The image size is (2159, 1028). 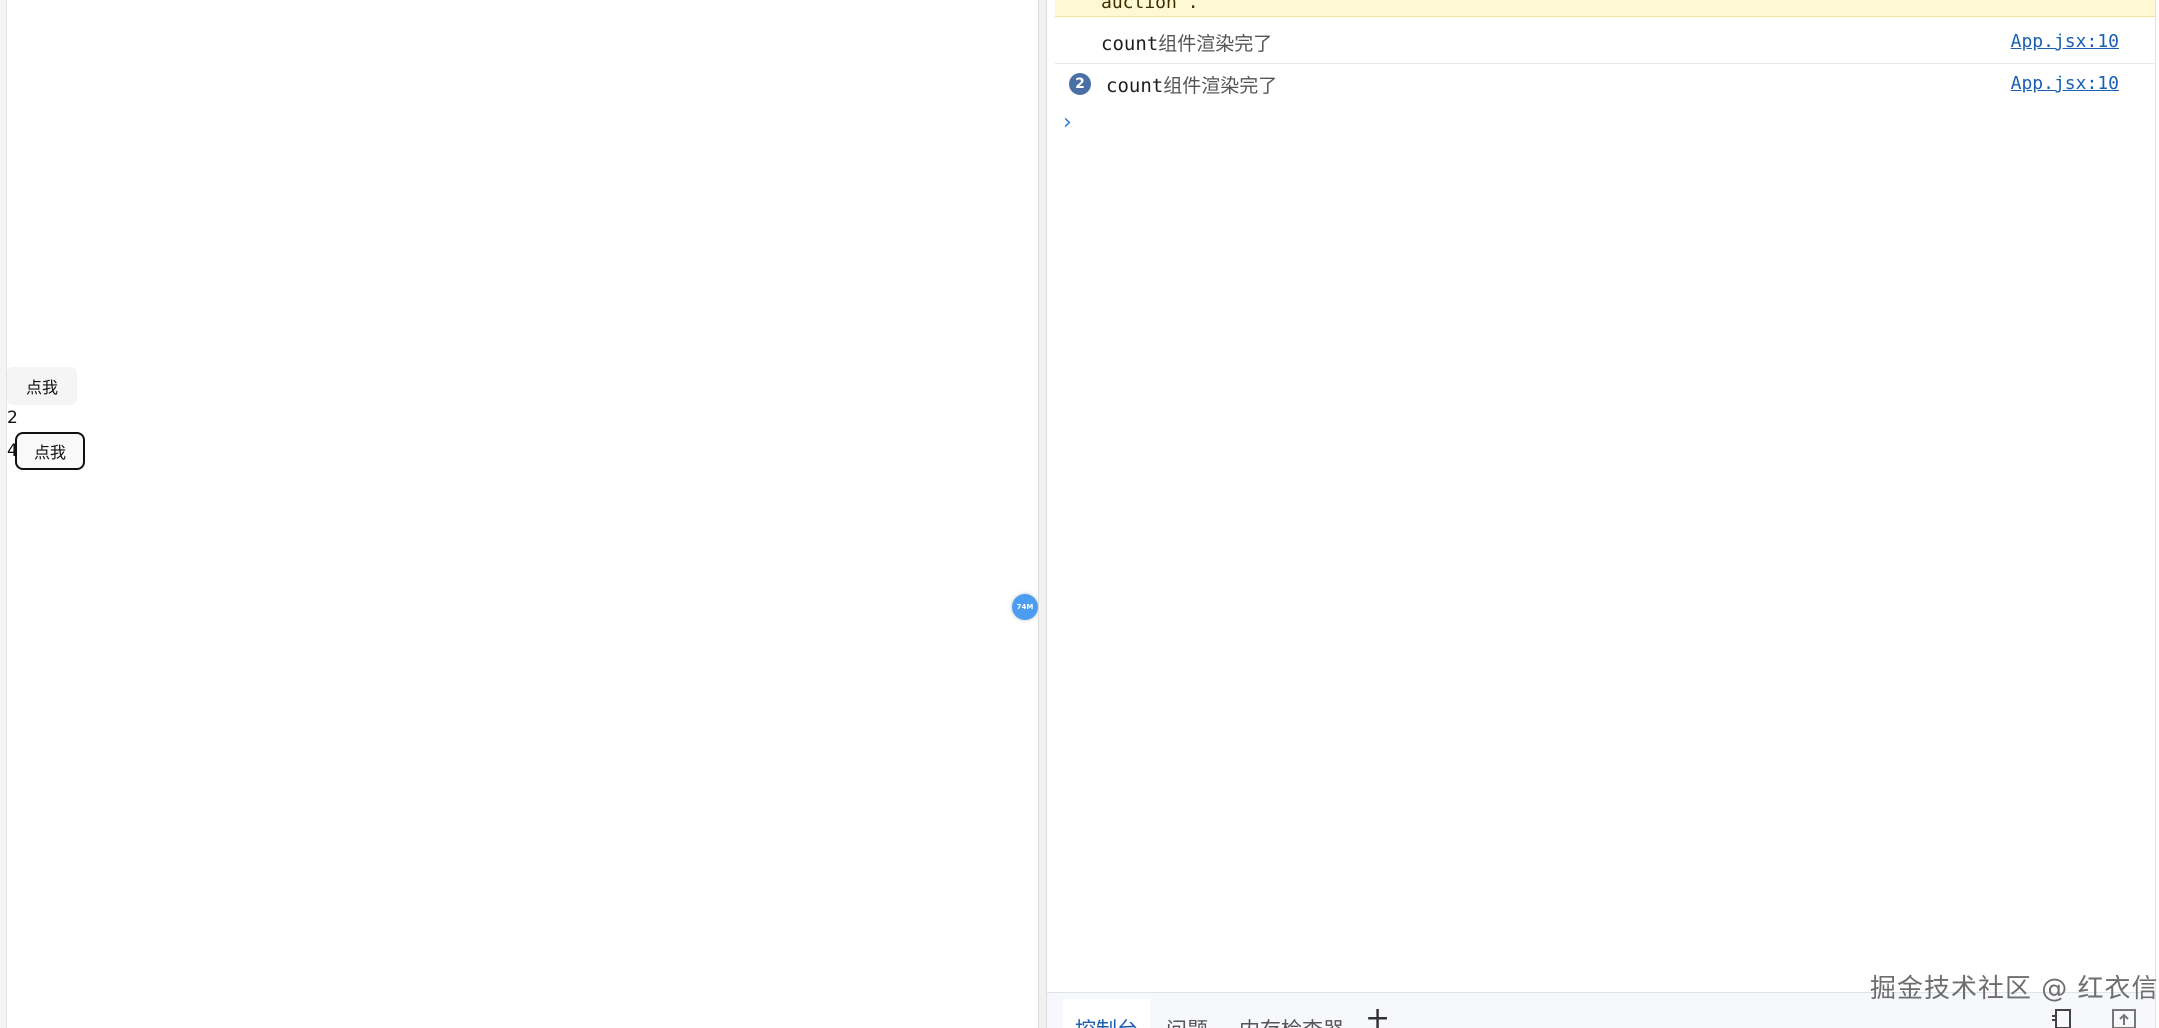 I want to click on console-log-row: count组件渲染完了 App.jsx:10, so click(x=1605, y=42).